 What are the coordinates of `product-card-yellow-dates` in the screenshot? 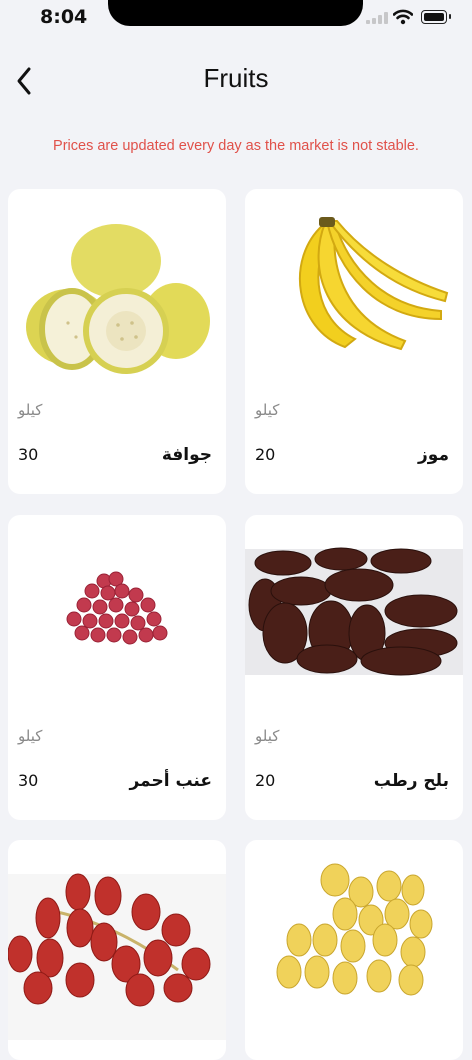 It's located at (354, 950).